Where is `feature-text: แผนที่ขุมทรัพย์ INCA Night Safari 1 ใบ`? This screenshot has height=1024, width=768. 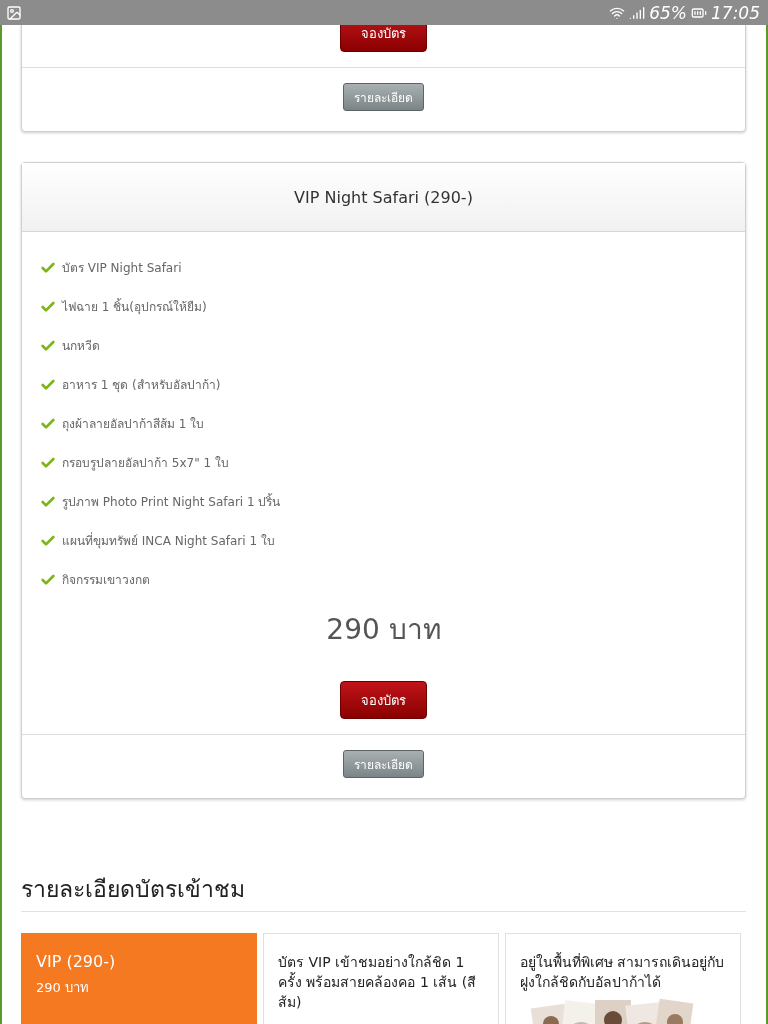
feature-text: แผนที่ขุมทรัพย์ INCA Night Safari 1 ใบ is located at coordinates (168, 540).